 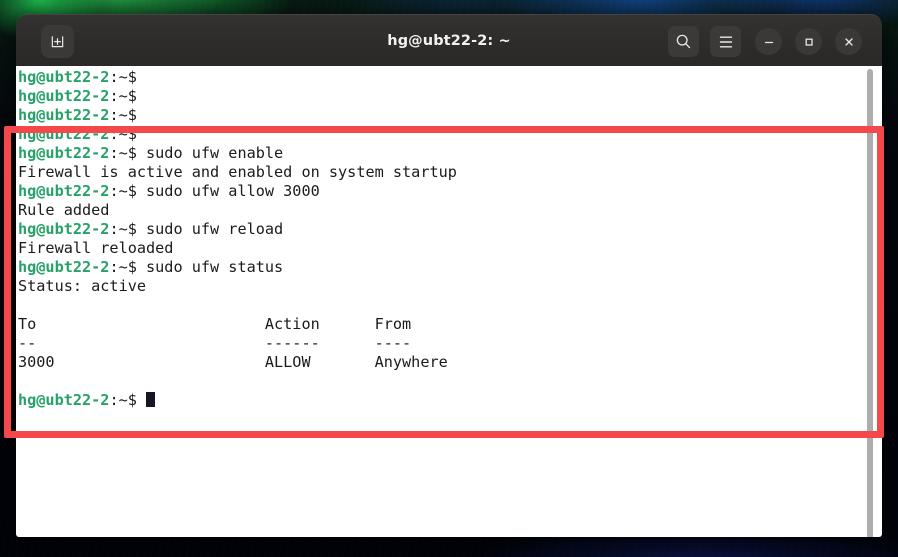 I want to click on terminal-scrollbar-thumb, so click(x=870, y=303).